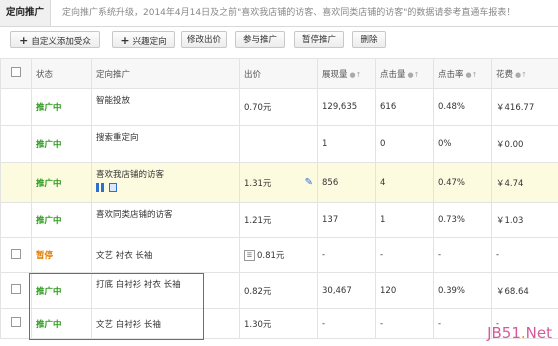  What do you see at coordinates (404, 73) in the screenshot?
I see `header-clicks: 点击量 ●↑` at bounding box center [404, 73].